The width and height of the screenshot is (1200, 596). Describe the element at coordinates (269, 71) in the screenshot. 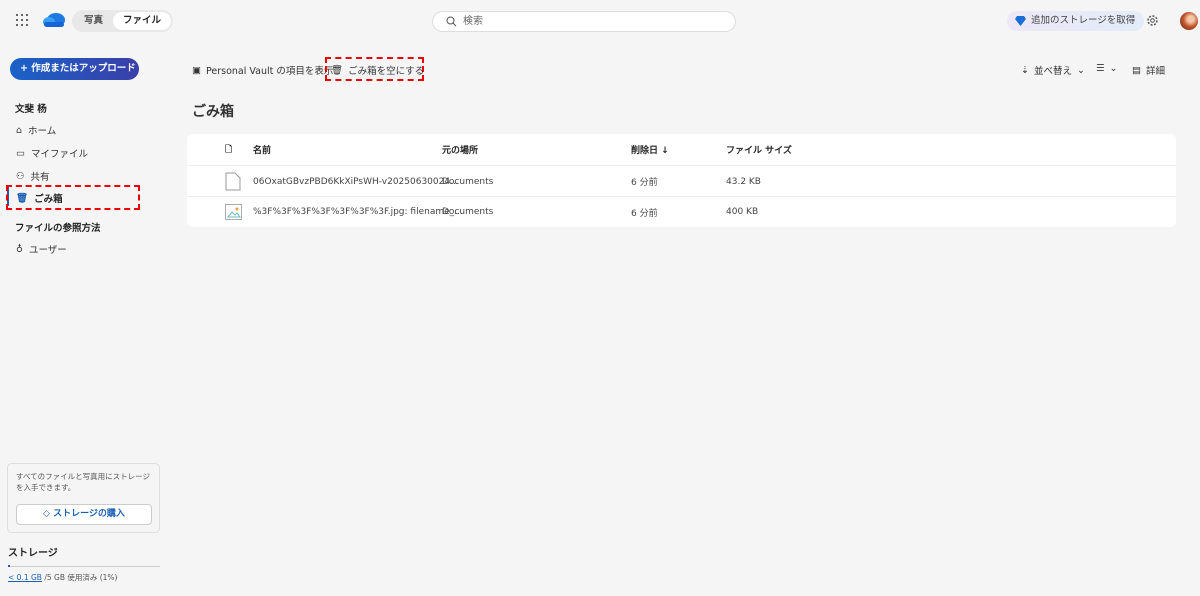

I see `vault-label: Personal Vault の項目を表示` at that location.